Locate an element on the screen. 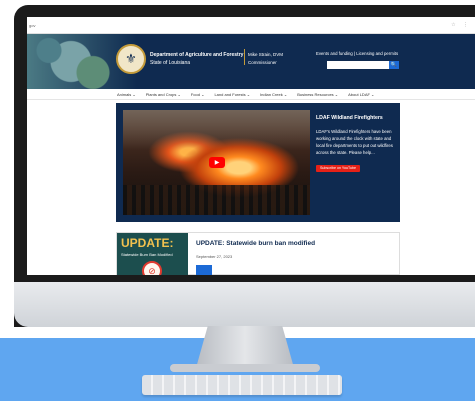 Image resolution: width=475 pixels, height=401 pixels. search-icon: 🔍 is located at coordinates (394, 65).